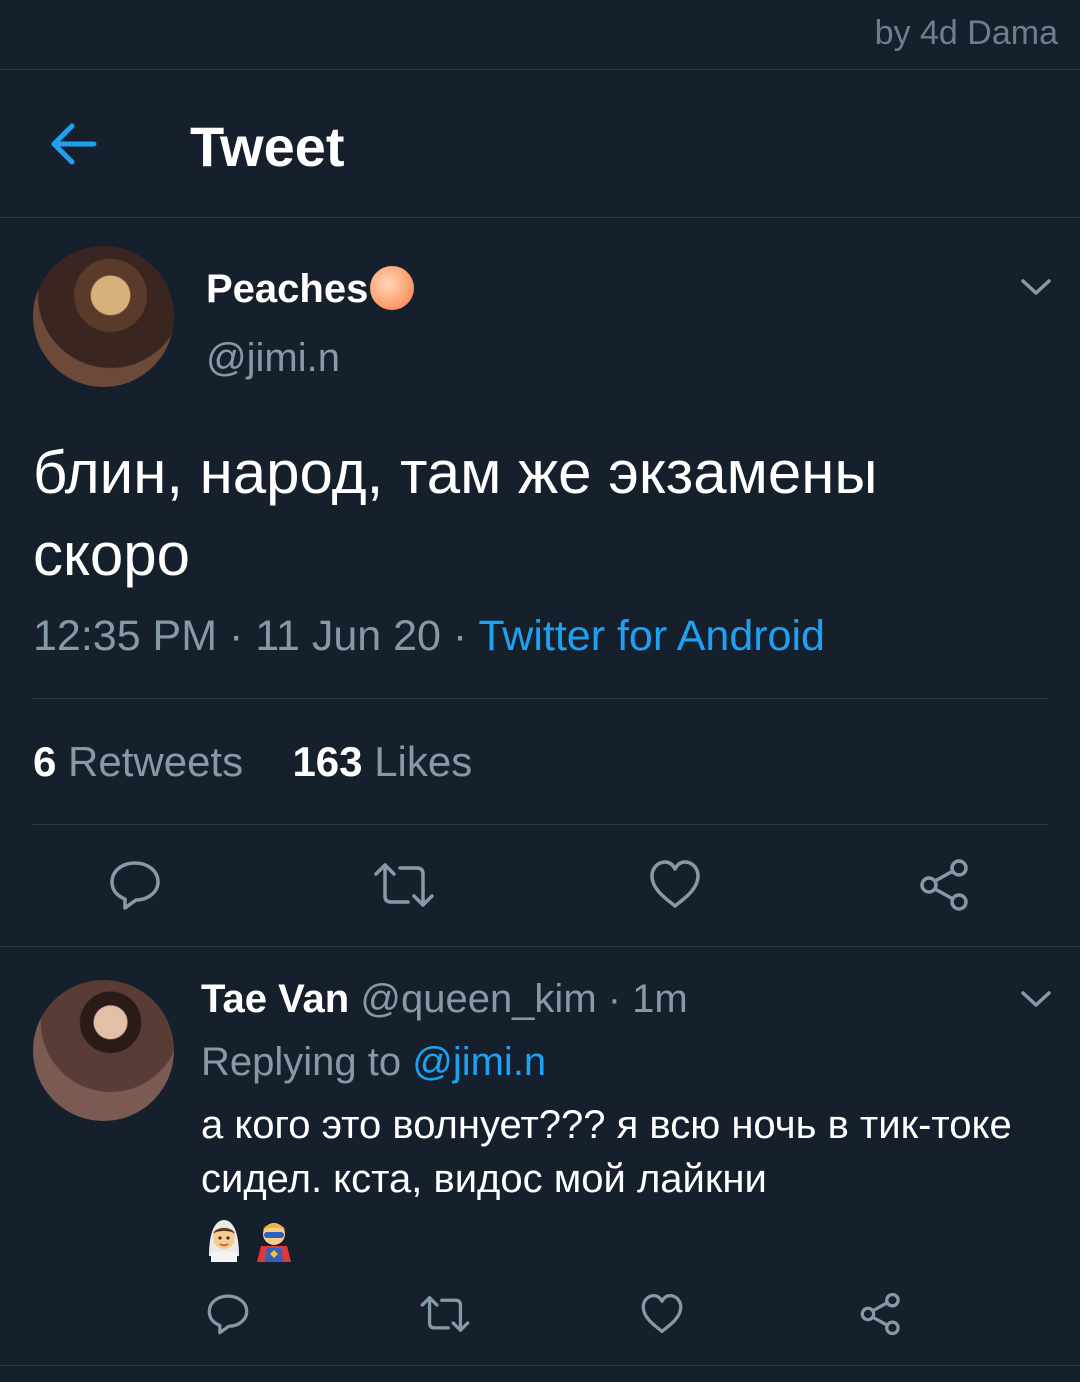 Image resolution: width=1080 pixels, height=1382 pixels. What do you see at coordinates (150, 761) in the screenshot?
I see `retweets-label: Retweets` at bounding box center [150, 761].